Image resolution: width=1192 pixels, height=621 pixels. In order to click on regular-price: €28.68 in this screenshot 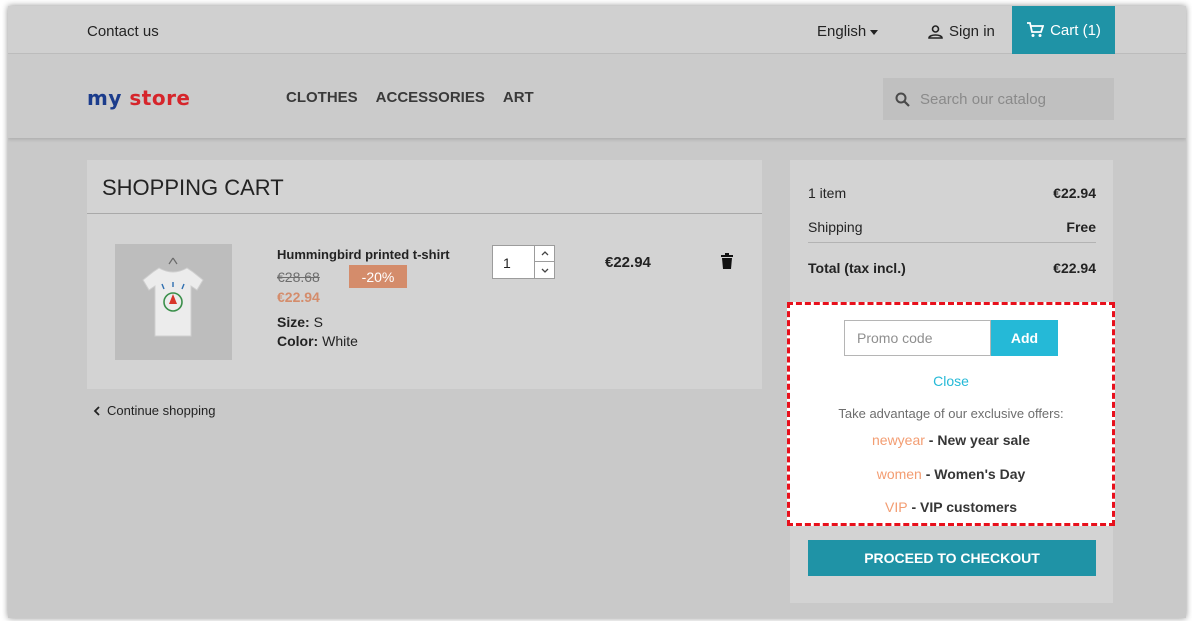, I will do `click(298, 277)`.